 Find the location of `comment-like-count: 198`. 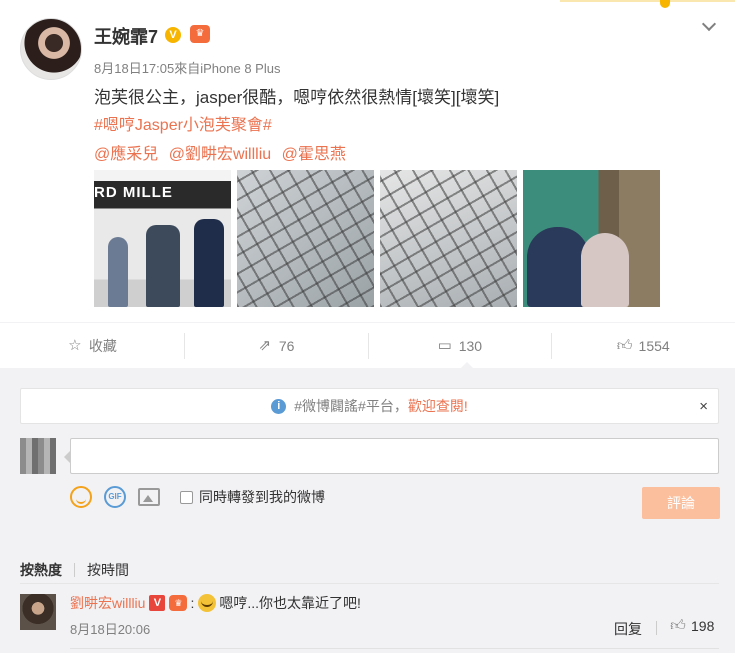

comment-like-count: 198 is located at coordinates (703, 626).